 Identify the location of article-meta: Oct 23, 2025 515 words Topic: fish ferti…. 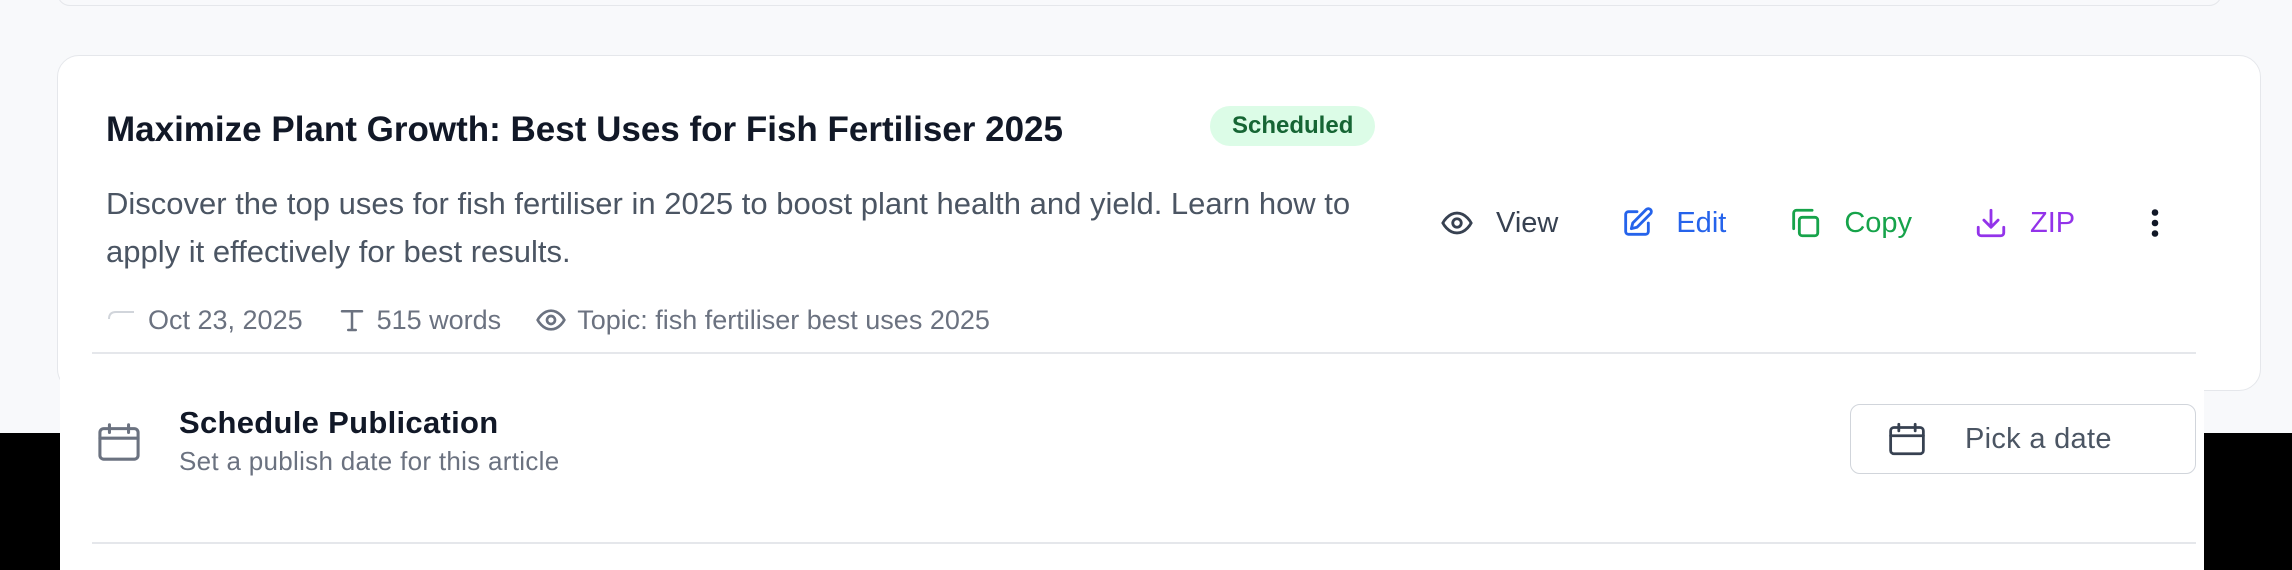
(565, 320).